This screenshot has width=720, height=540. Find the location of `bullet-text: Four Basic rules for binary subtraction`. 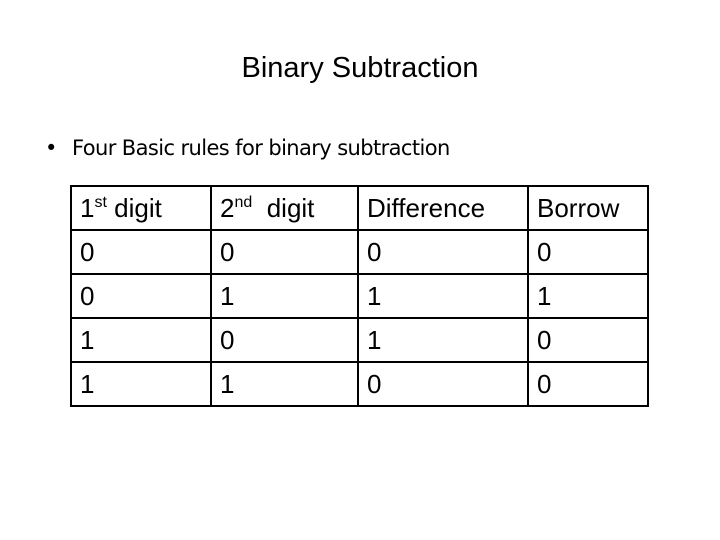

bullet-text: Four Basic rules for binary subtraction is located at coordinates (261, 148).